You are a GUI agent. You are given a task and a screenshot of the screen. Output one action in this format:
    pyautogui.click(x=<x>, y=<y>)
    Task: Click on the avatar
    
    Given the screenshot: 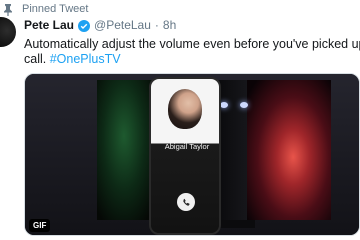 What is the action you would take?
    pyautogui.click(x=8, y=32)
    